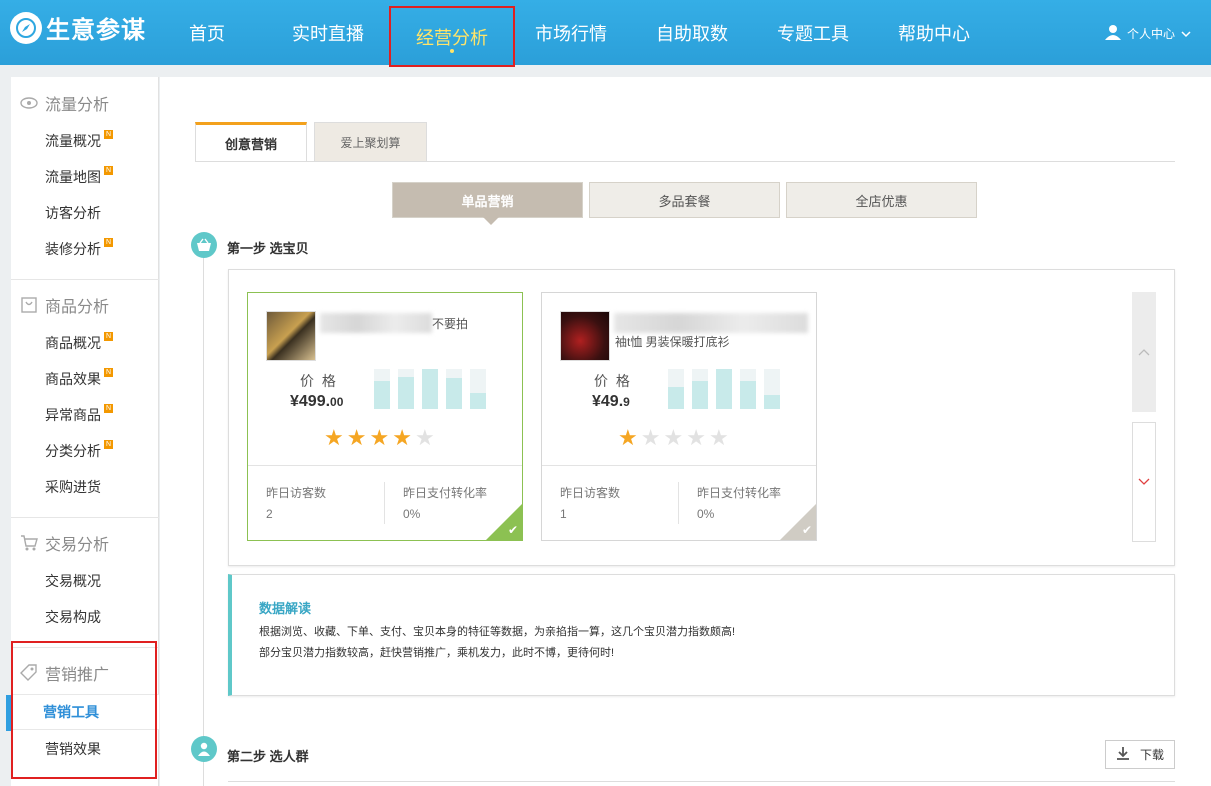  I want to click on sidebar-item-label: 采购进货, so click(73, 487).